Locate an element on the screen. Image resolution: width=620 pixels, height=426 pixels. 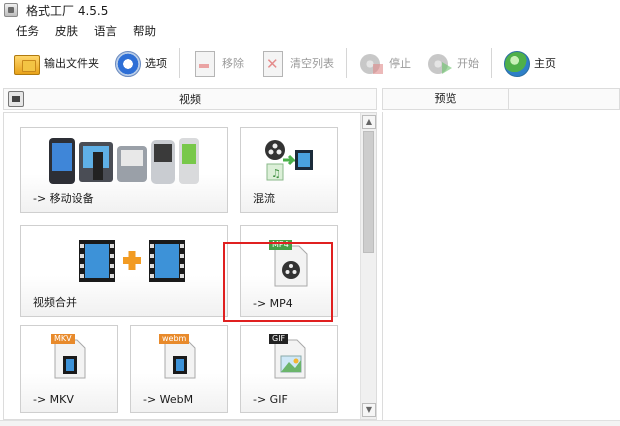
tile-video-join: 视频合并 is located at coordinates (124, 271).